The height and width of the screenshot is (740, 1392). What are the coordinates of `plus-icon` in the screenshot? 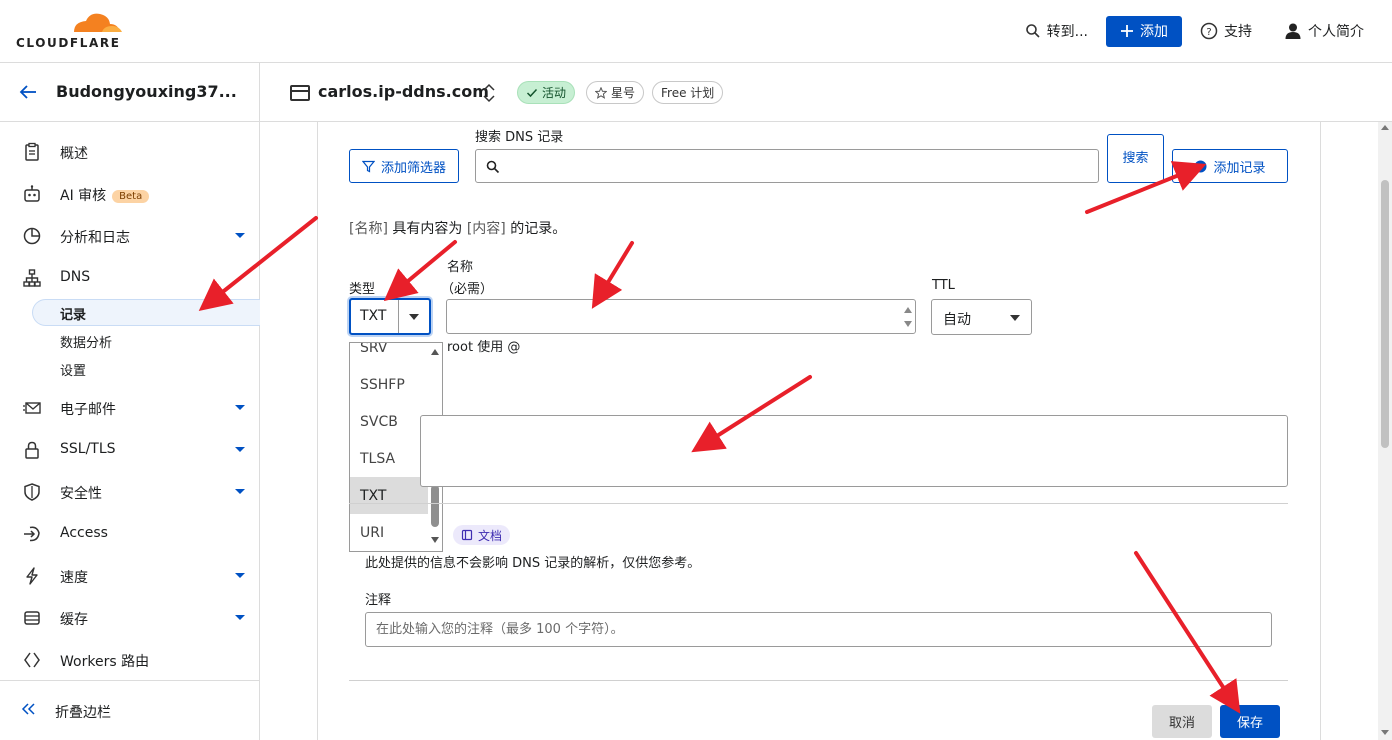 It's located at (1127, 31).